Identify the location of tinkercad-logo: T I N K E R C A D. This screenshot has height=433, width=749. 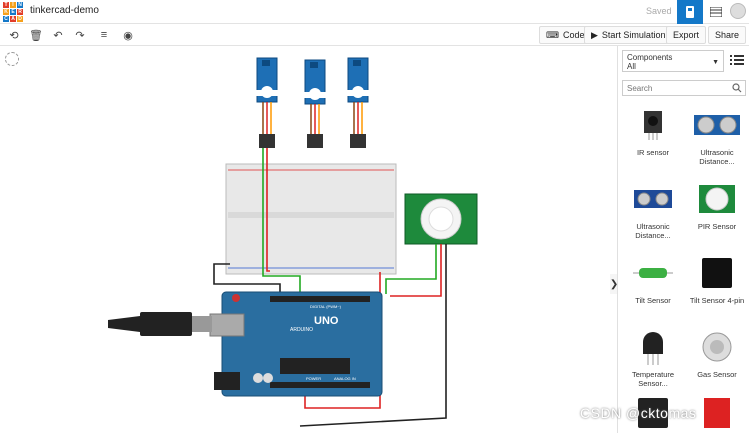
(13, 12).